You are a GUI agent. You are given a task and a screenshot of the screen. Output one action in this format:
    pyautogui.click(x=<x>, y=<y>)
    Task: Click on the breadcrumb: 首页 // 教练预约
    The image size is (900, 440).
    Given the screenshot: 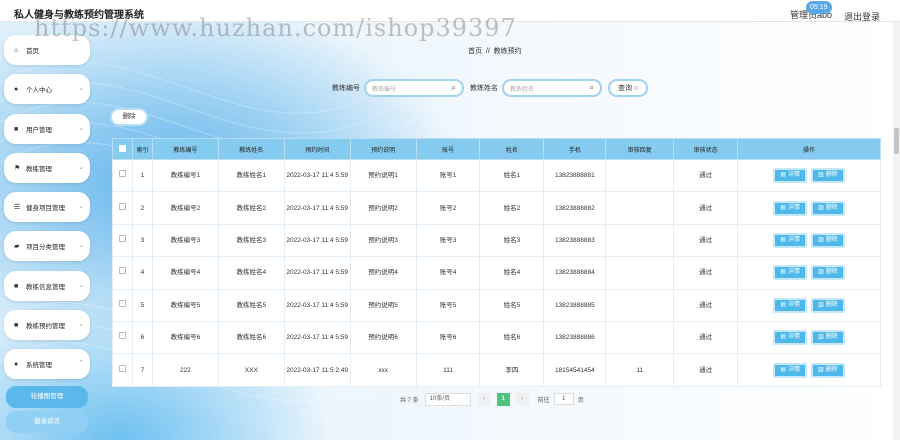 What is the action you would take?
    pyautogui.click(x=495, y=51)
    